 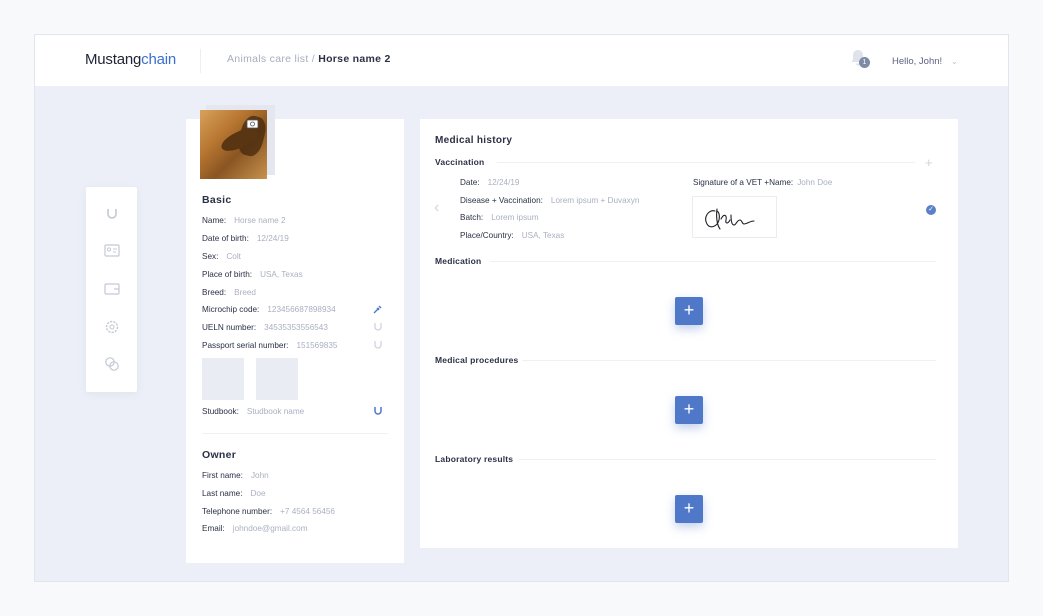 I want to click on field-label: Date:, so click(x=470, y=182).